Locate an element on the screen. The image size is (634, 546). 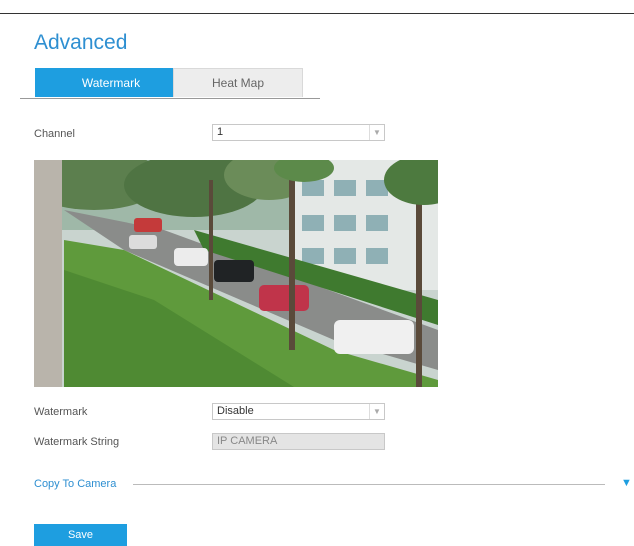
watermark-value: Disable is located at coordinates (235, 411).